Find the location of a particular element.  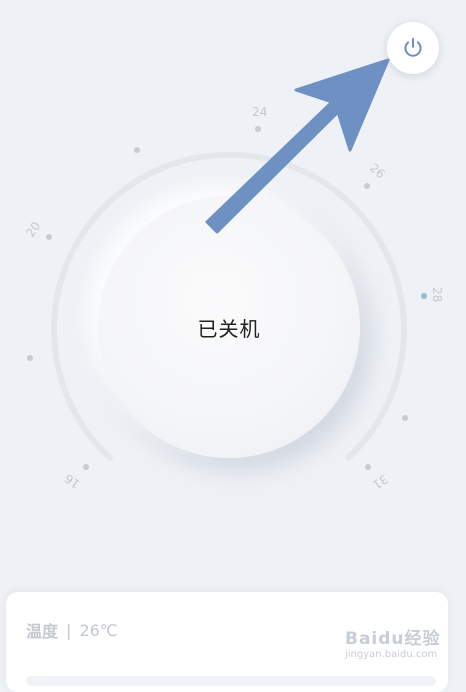

tick-label-31: 31 is located at coordinates (380, 482).